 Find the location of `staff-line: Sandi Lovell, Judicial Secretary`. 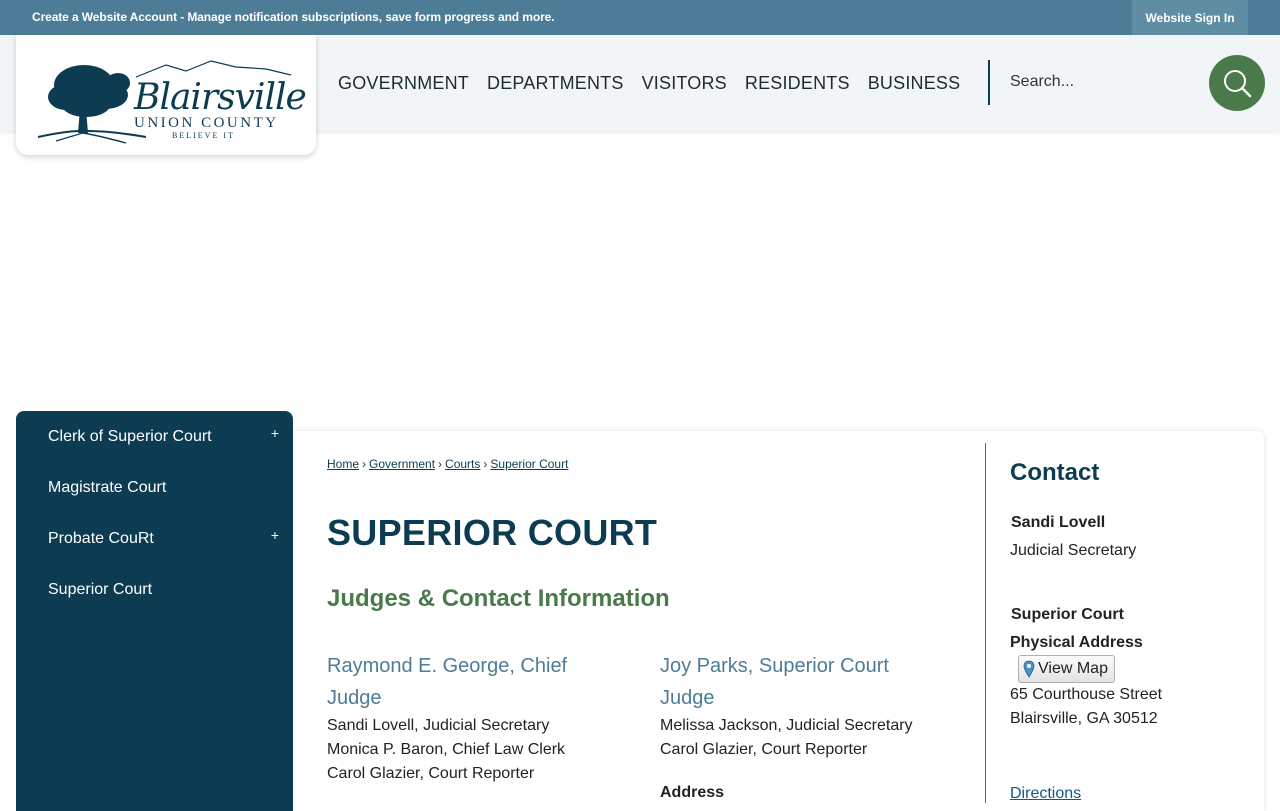

staff-line: Sandi Lovell, Judicial Secretary is located at coordinates (438, 725).